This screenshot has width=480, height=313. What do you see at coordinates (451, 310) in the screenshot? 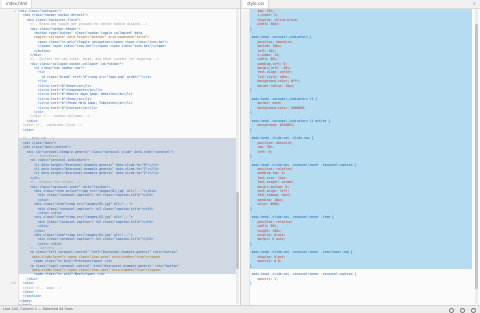
I see `settings-icon` at bounding box center [451, 310].